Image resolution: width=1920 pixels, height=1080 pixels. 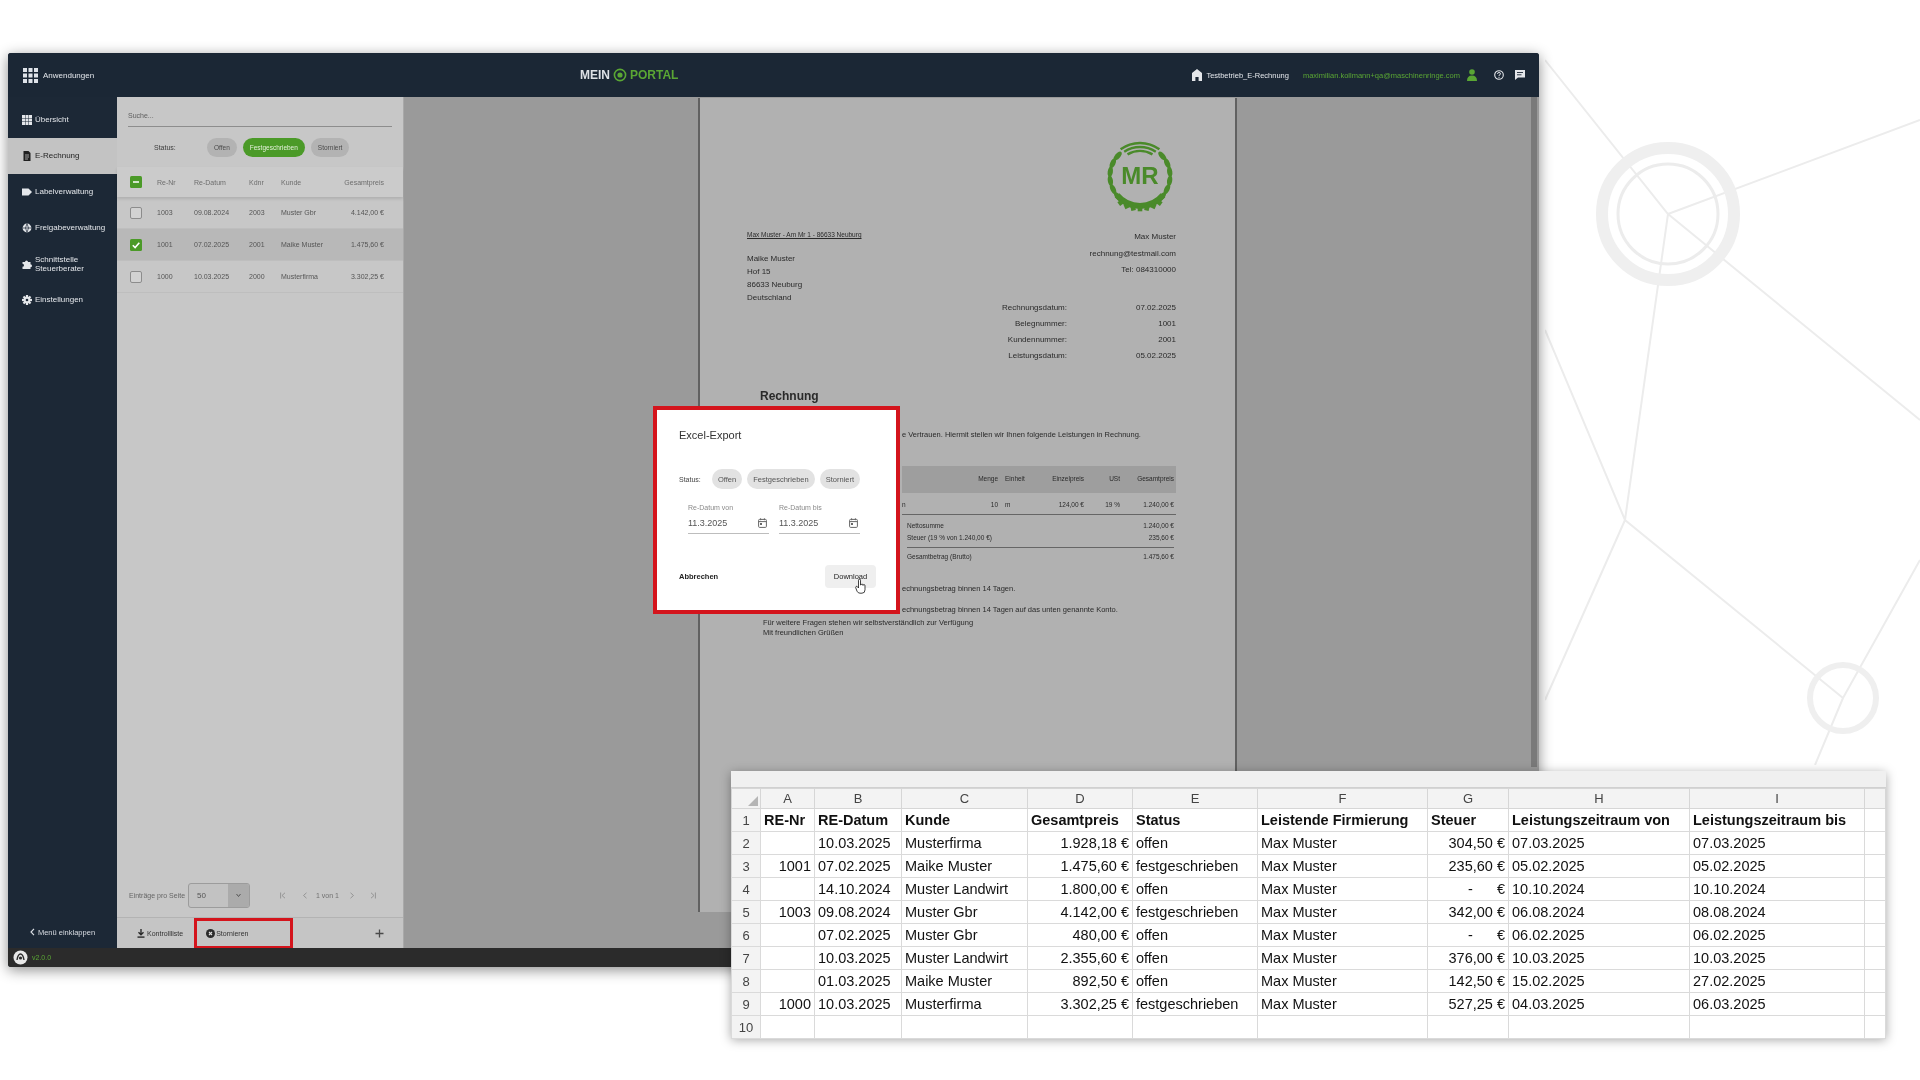 I want to click on row-number: 1, so click(x=746, y=820).